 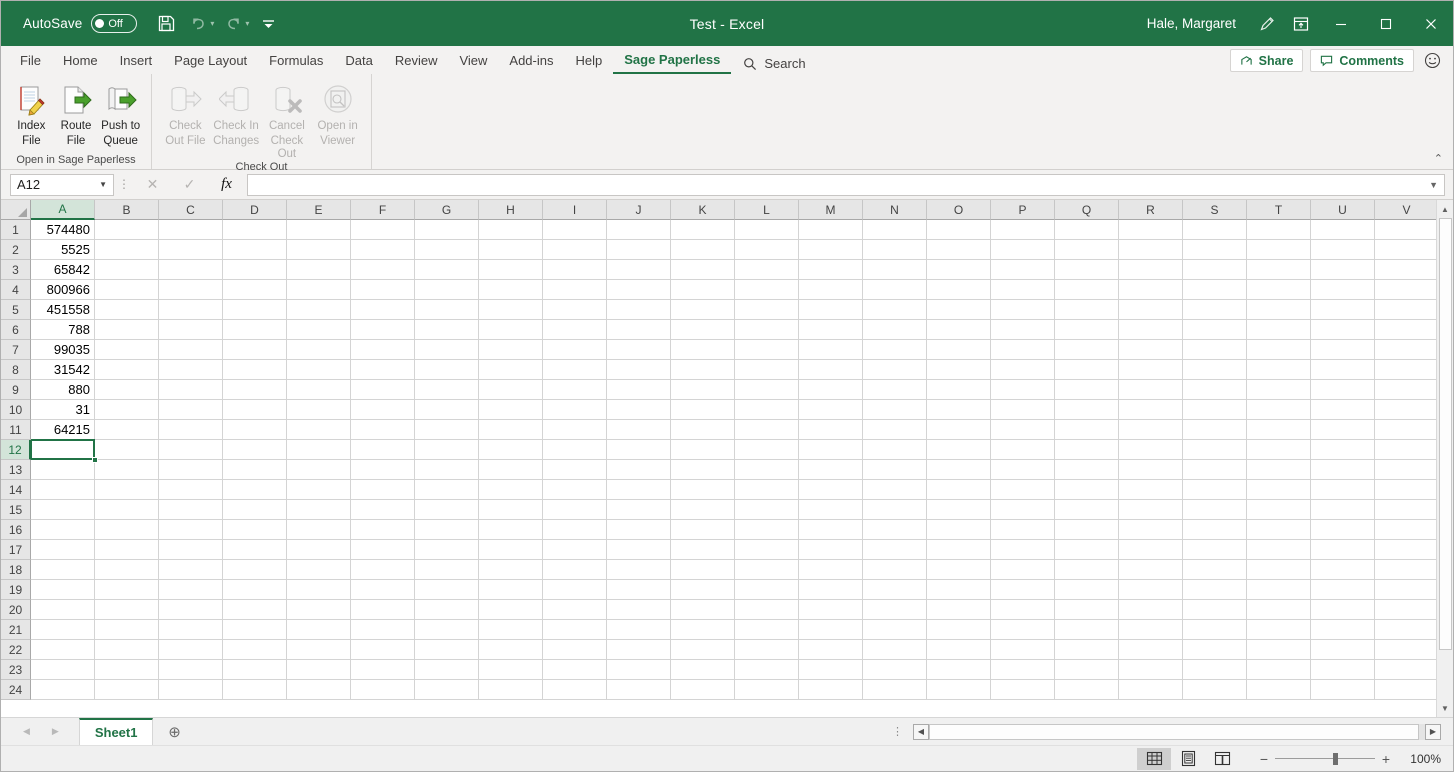 I want to click on cell-N8, so click(x=895, y=370).